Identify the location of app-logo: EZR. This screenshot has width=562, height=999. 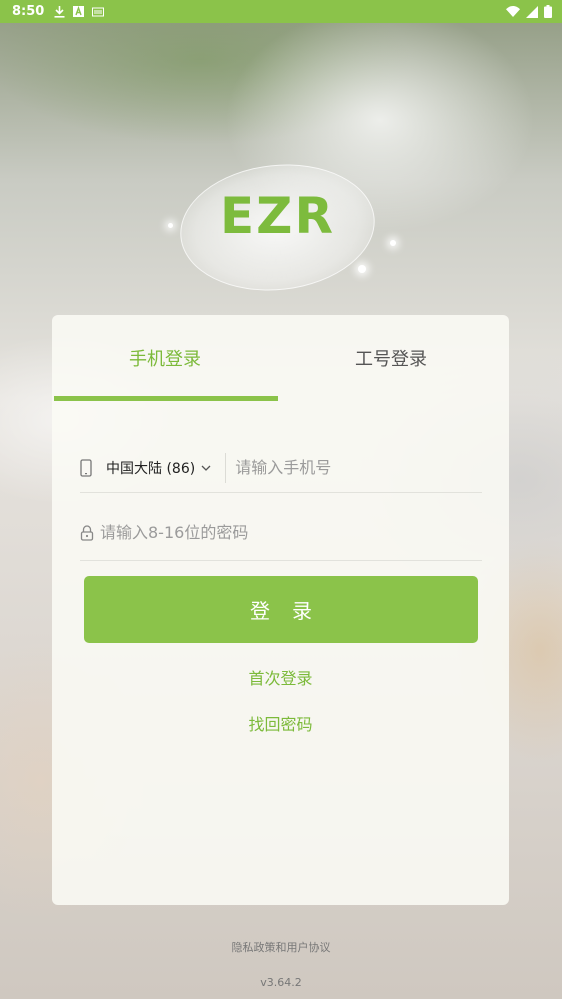
(282, 227).